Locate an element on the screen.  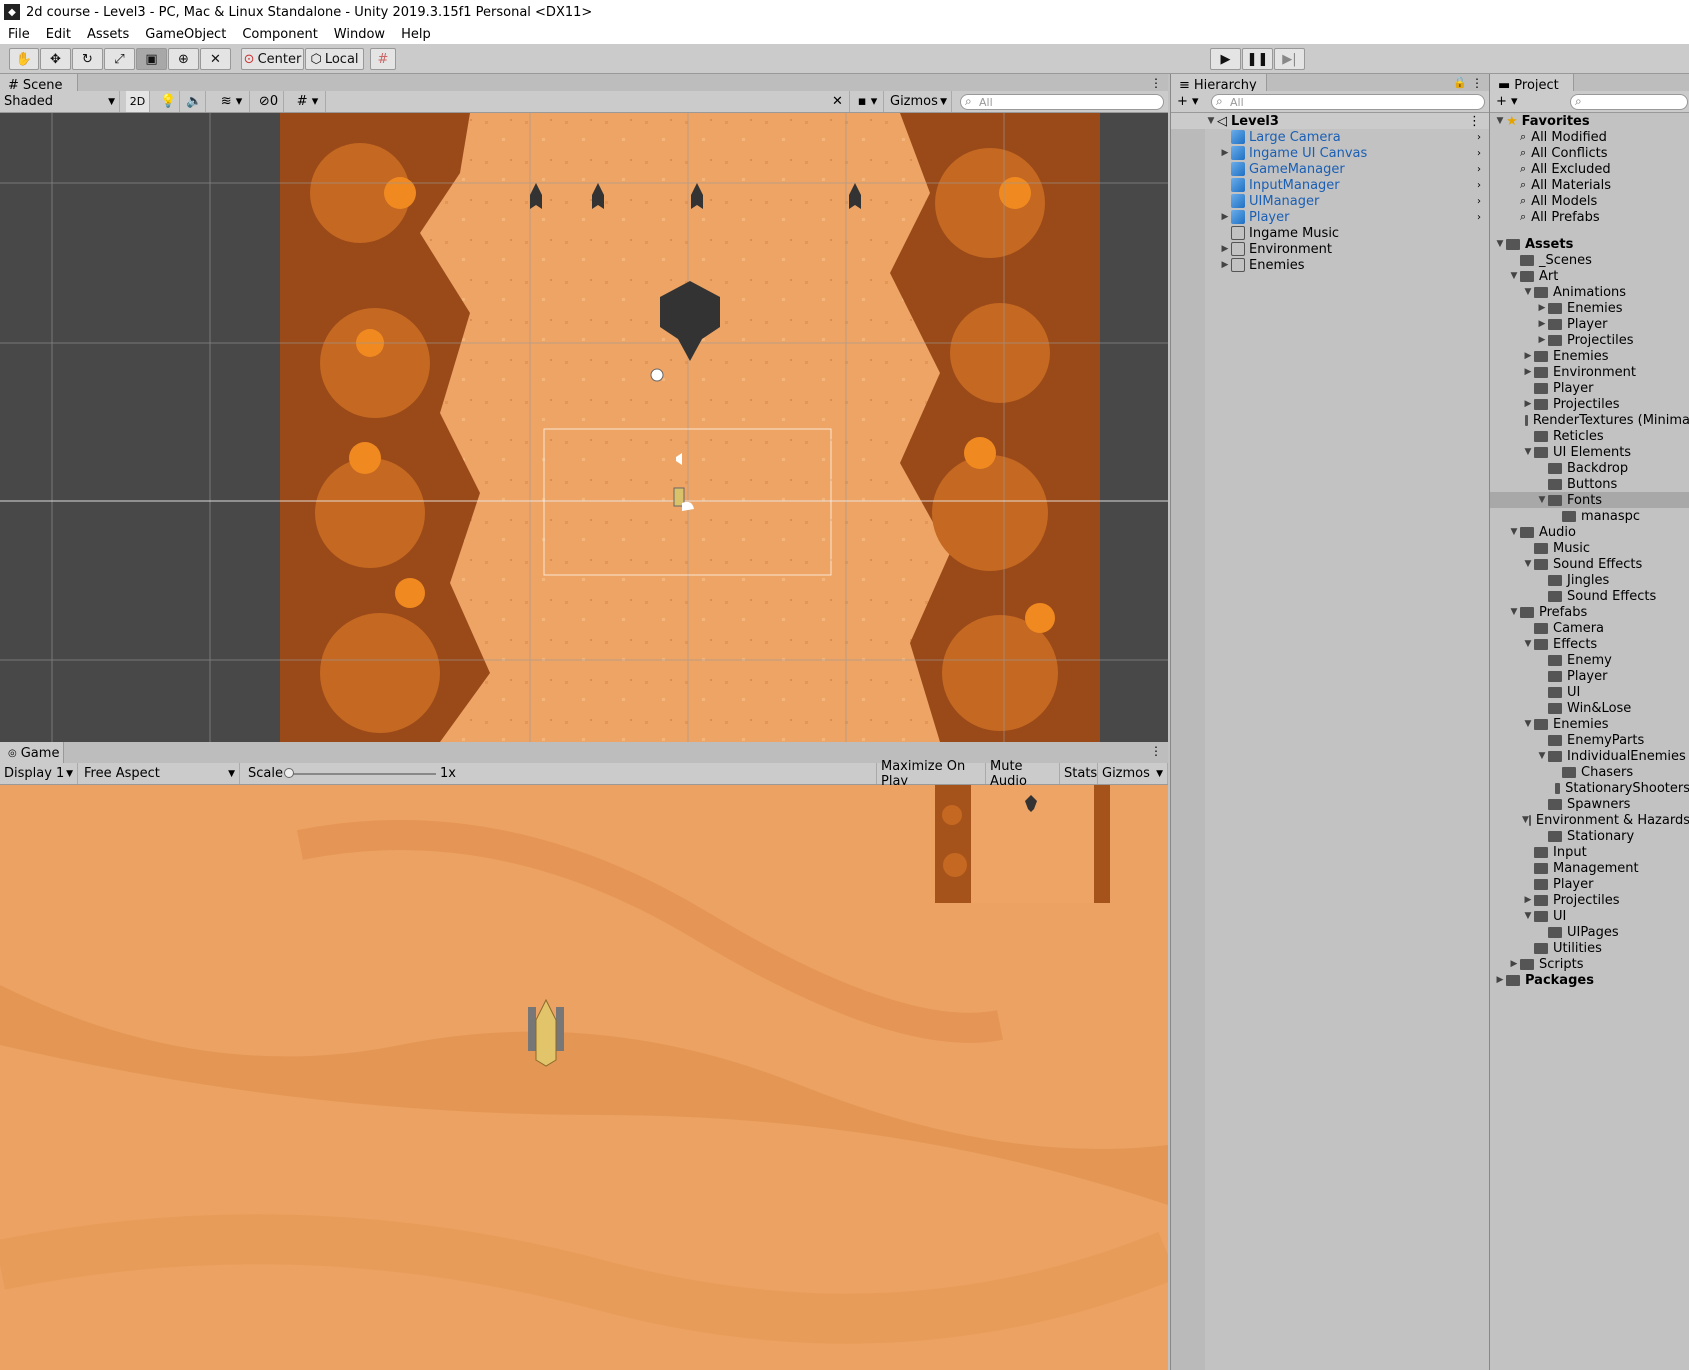
project-folder-row: Backdrop is located at coordinates (1589, 468).